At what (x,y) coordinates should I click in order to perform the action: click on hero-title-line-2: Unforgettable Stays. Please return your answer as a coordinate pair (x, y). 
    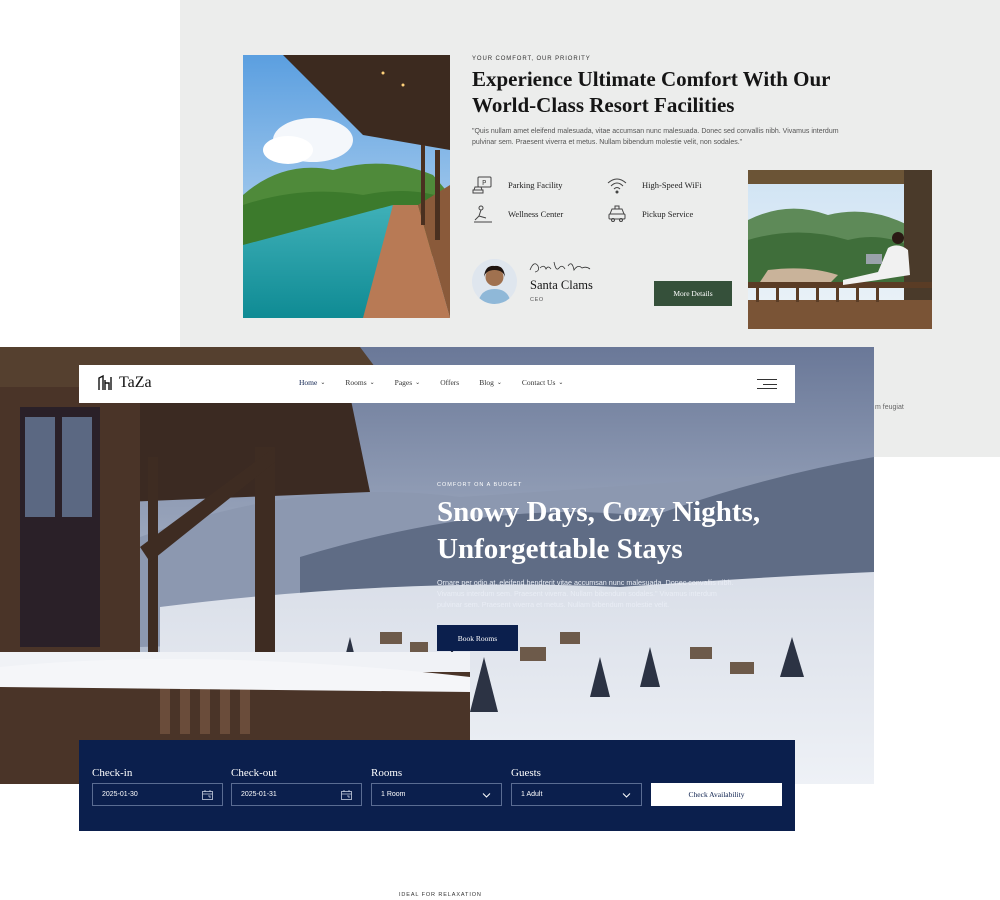
    Looking at the image, I should click on (560, 549).